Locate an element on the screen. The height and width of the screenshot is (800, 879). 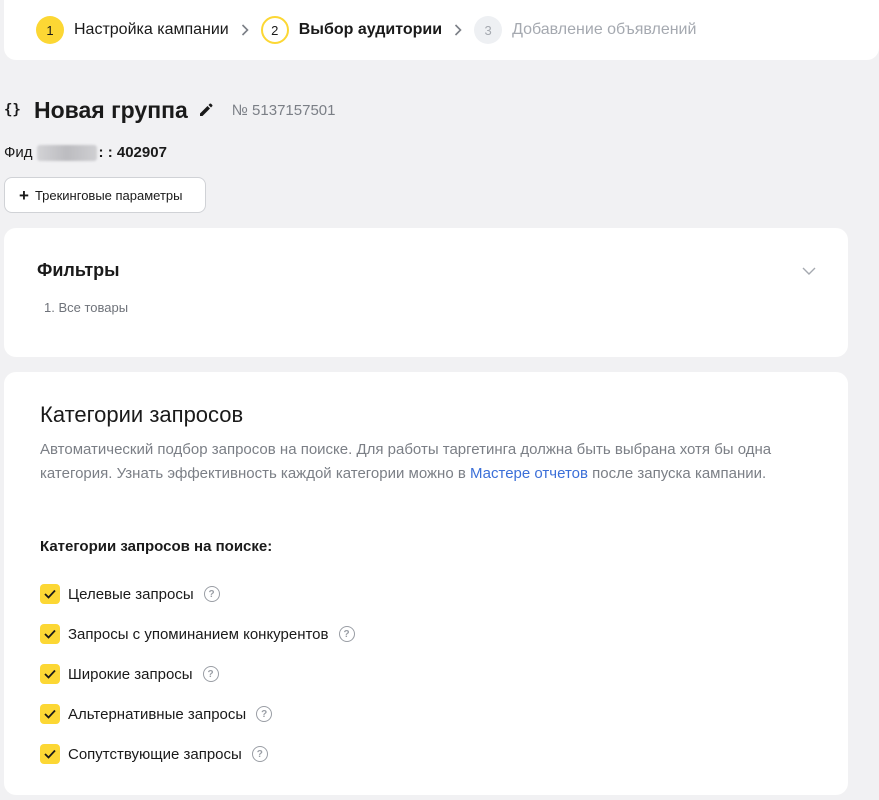
category-label: Целевые запросы is located at coordinates (131, 594).